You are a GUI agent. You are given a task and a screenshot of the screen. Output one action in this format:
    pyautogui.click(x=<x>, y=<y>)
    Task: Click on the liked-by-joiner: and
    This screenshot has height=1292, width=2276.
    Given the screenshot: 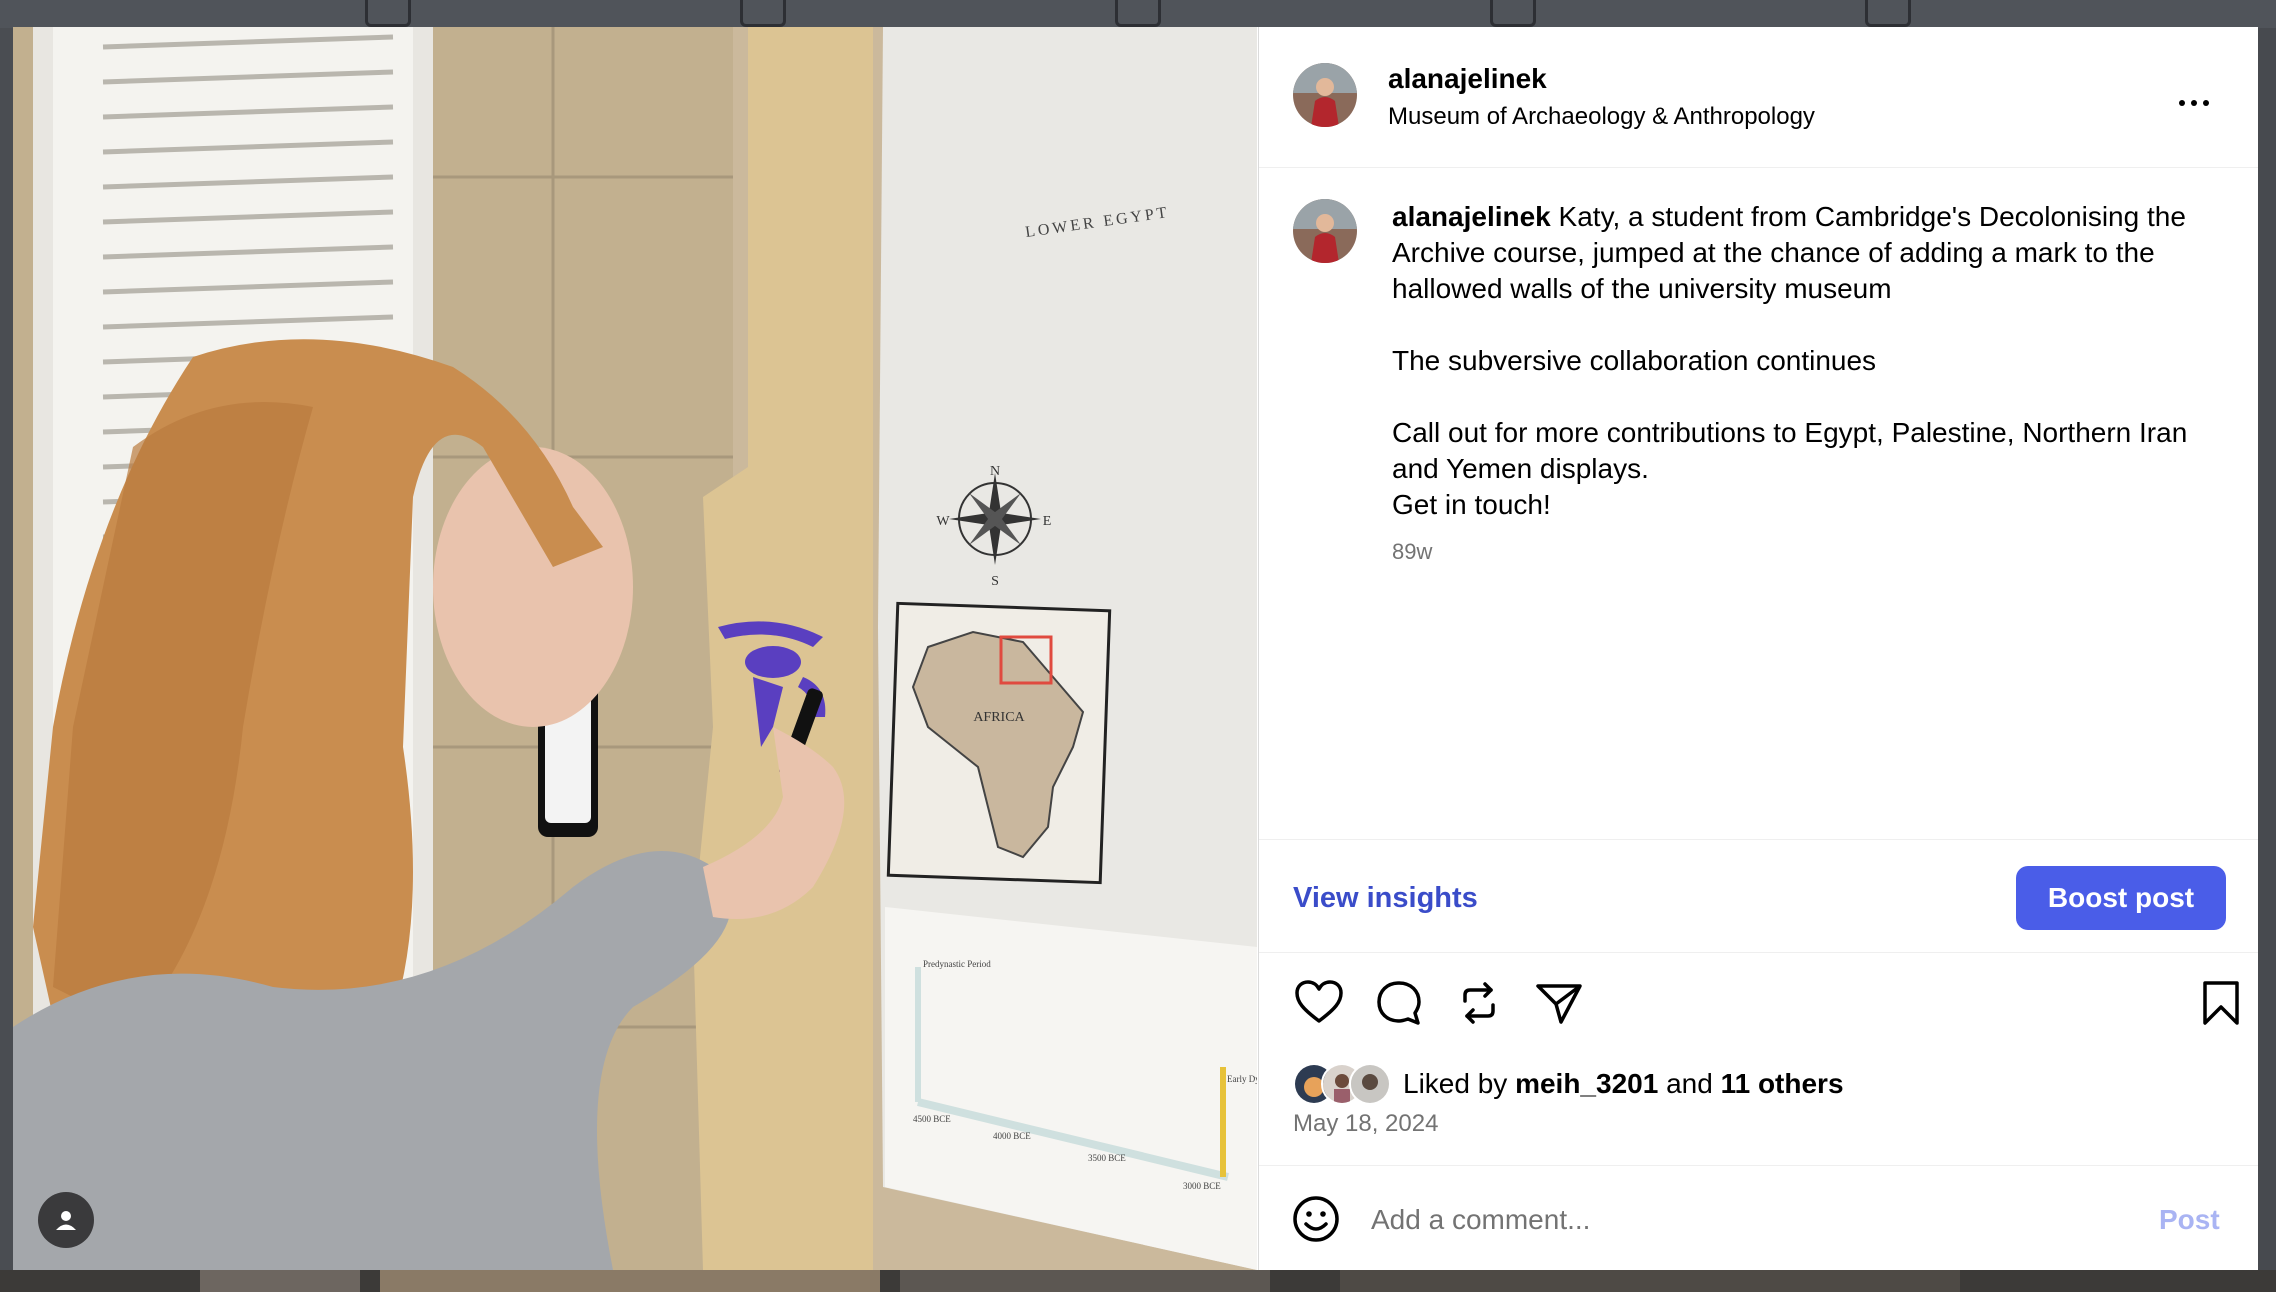 What is the action you would take?
    pyautogui.click(x=1689, y=1083)
    